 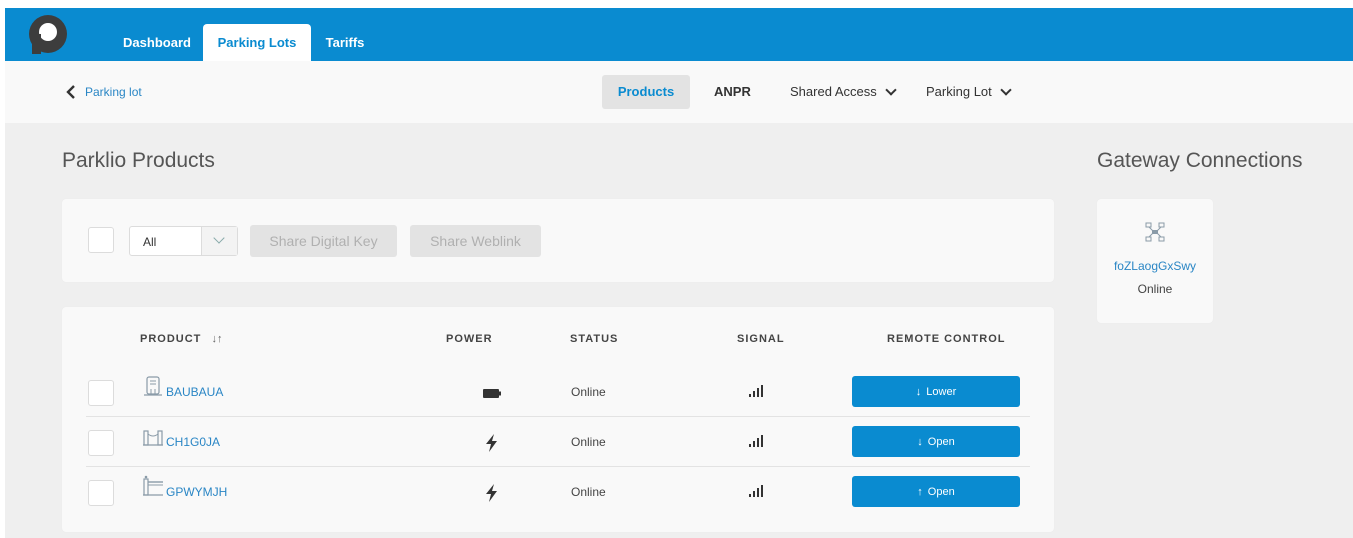 What do you see at coordinates (469, 339) in the screenshot?
I see `column-header-power: POWER` at bounding box center [469, 339].